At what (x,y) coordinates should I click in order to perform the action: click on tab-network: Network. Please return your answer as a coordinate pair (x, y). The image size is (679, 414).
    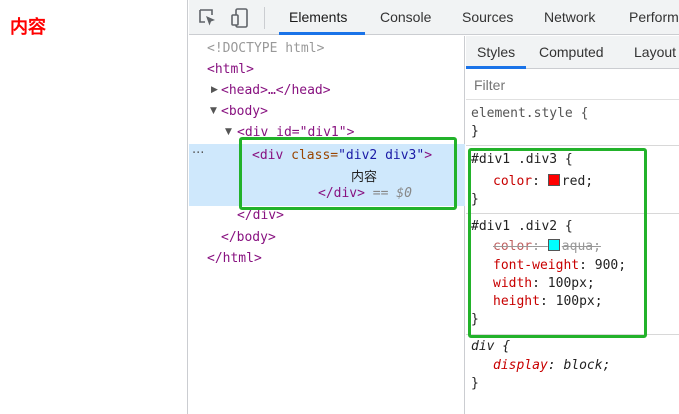
    Looking at the image, I should click on (569, 17).